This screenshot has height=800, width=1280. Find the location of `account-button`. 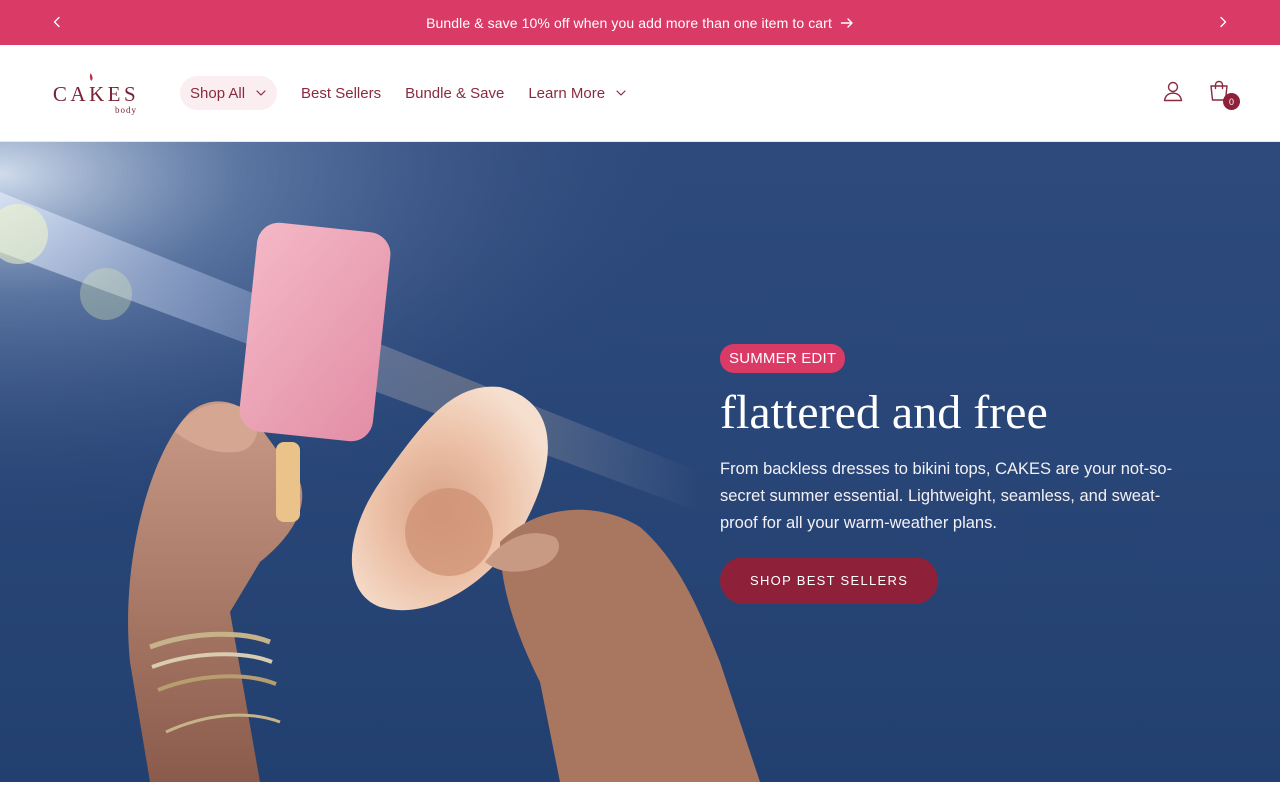

account-button is located at coordinates (1173, 91).